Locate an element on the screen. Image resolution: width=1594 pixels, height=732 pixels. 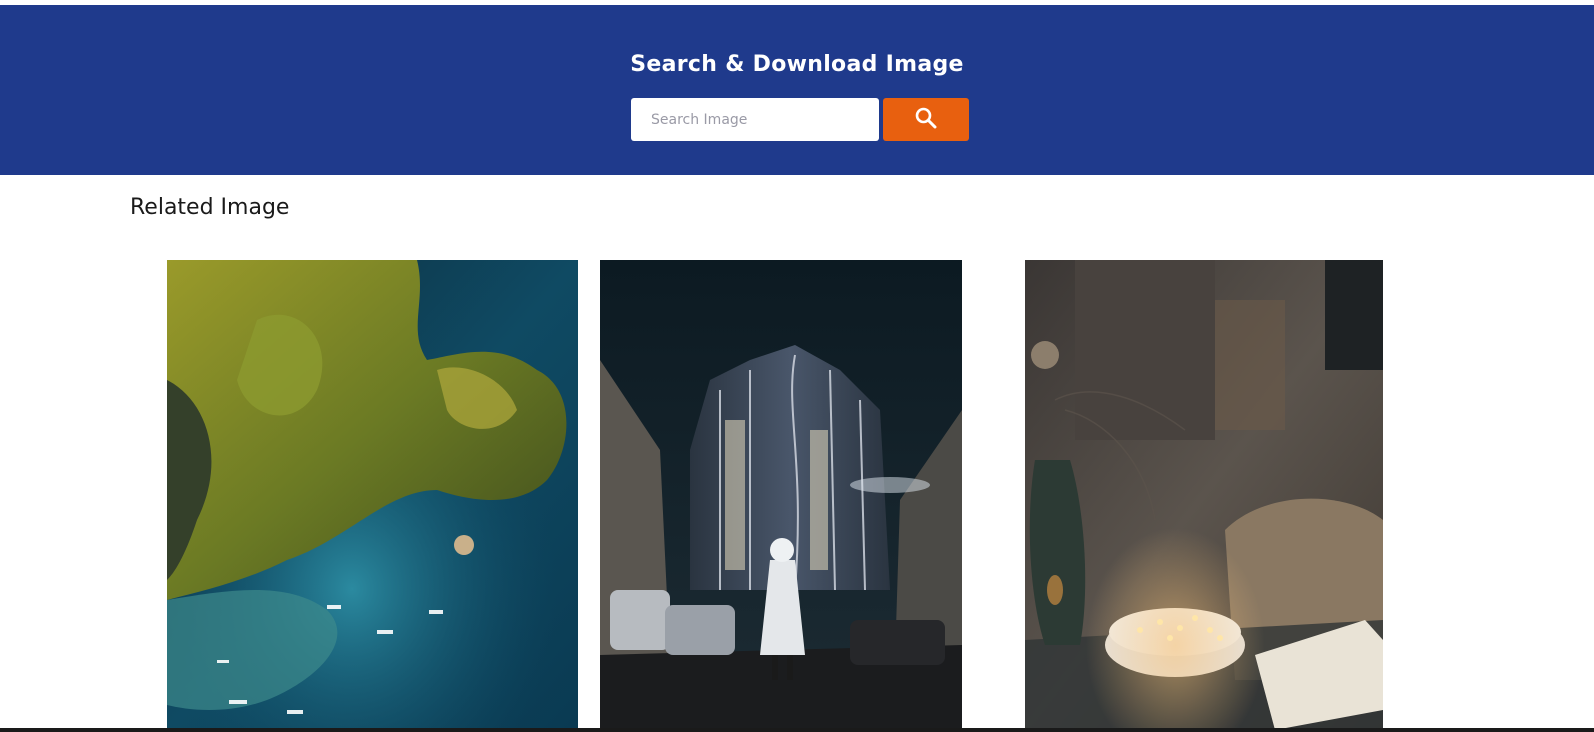
city-night-image is located at coordinates (781, 495).